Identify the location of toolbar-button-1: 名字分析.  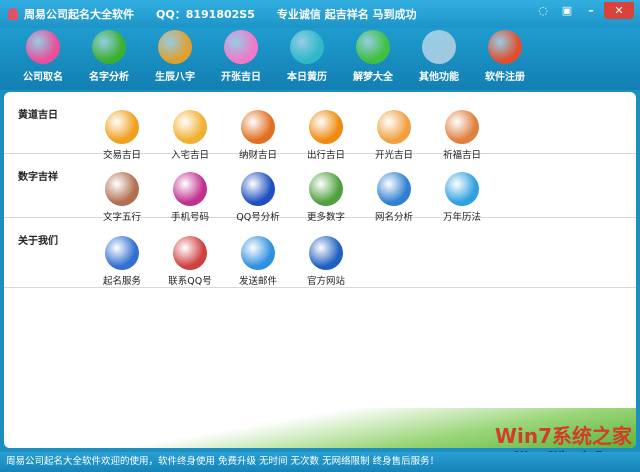
(109, 59).